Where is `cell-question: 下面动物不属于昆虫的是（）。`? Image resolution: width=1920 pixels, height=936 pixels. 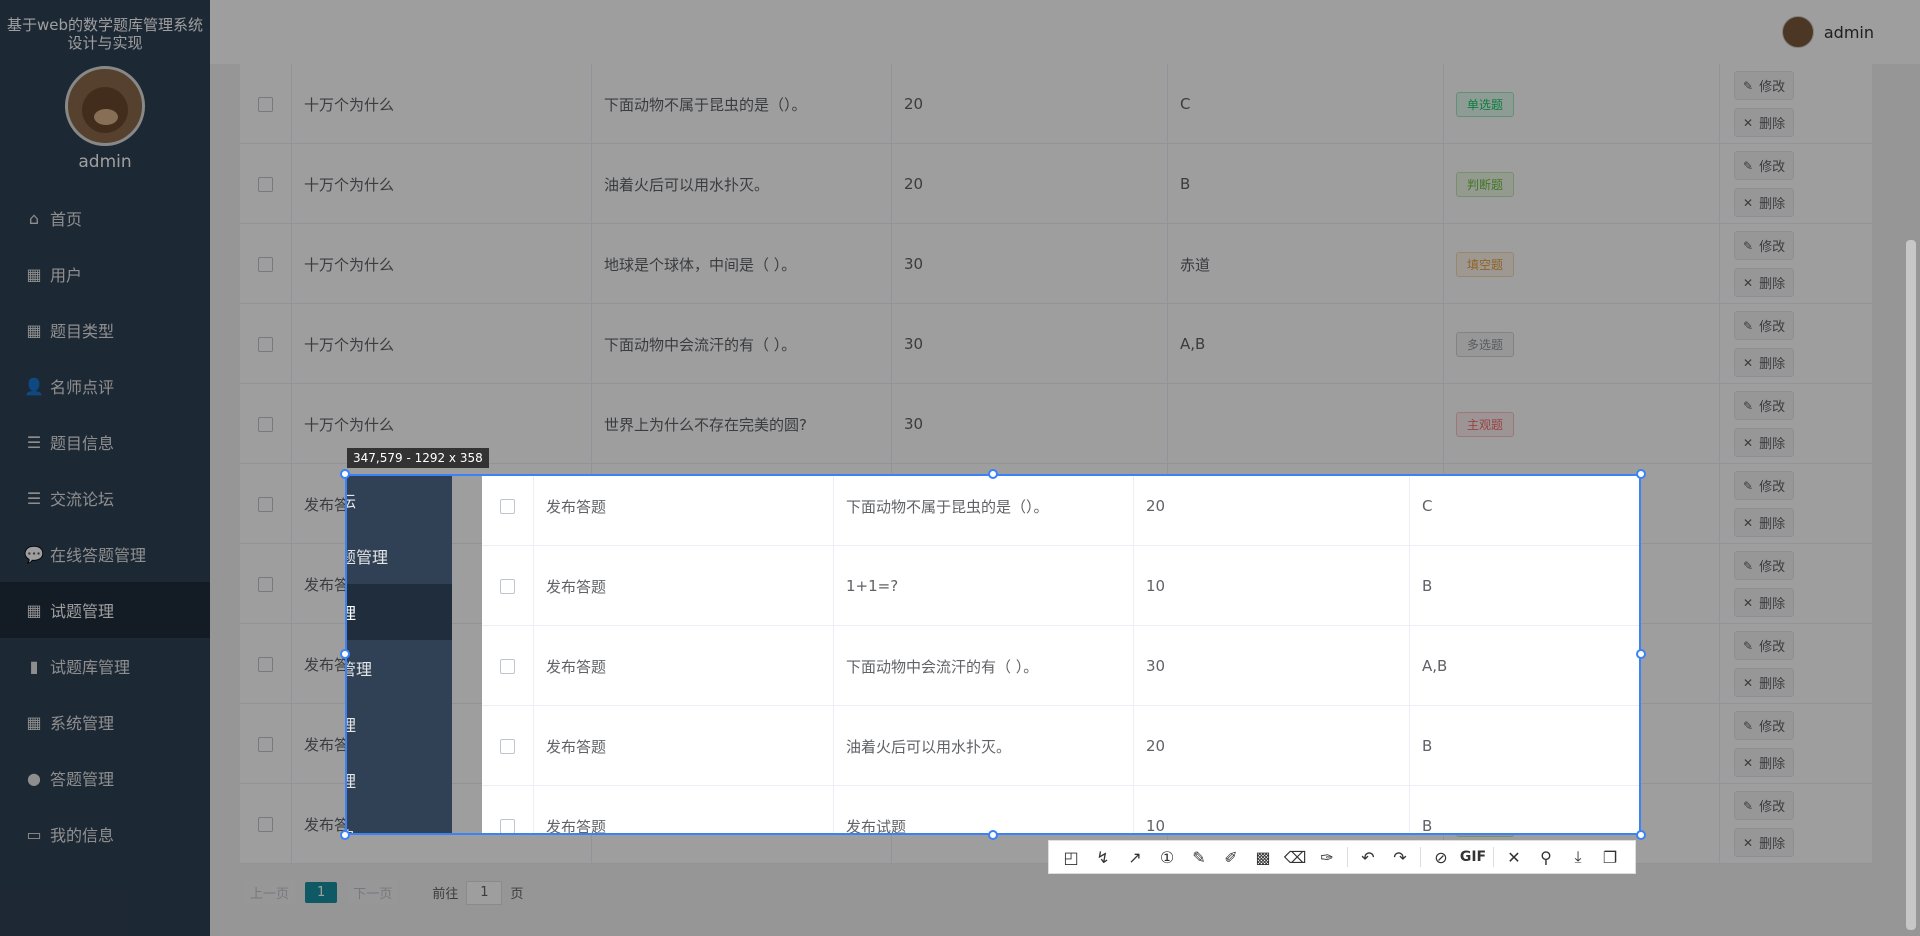 cell-question: 下面动物不属于昆虫的是（）。 is located at coordinates (984, 511).